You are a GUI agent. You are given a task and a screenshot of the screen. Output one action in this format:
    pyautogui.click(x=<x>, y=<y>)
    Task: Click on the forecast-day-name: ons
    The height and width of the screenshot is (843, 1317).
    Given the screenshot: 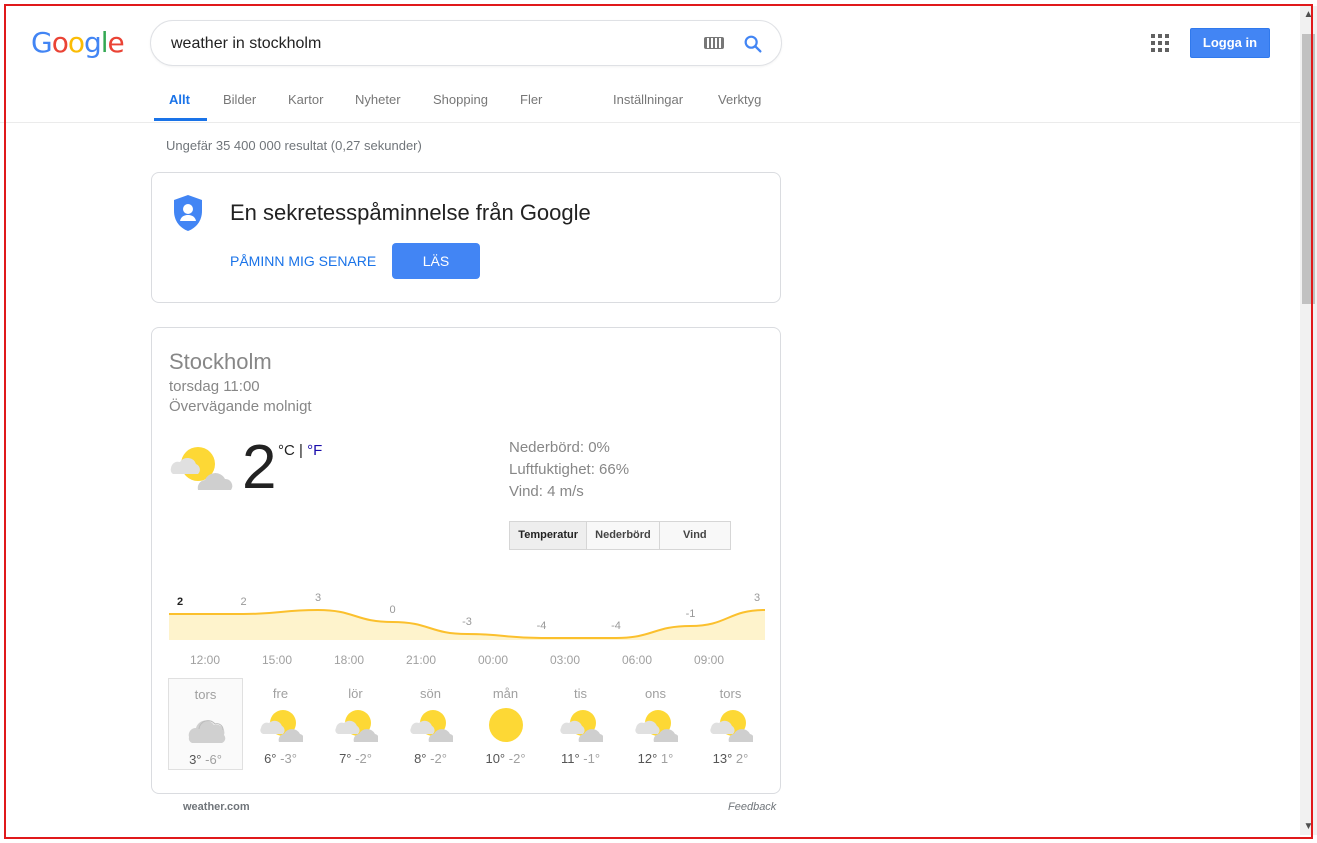 What is the action you would take?
    pyautogui.click(x=655, y=693)
    